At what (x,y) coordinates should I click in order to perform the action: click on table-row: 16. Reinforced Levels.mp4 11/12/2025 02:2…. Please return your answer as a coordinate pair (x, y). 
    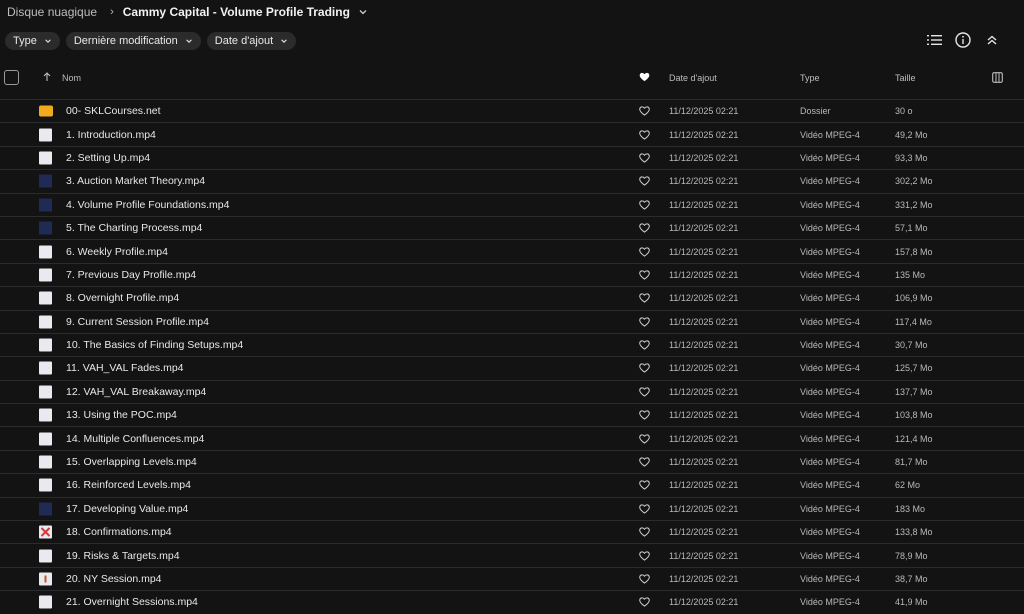
    Looking at the image, I should click on (512, 484).